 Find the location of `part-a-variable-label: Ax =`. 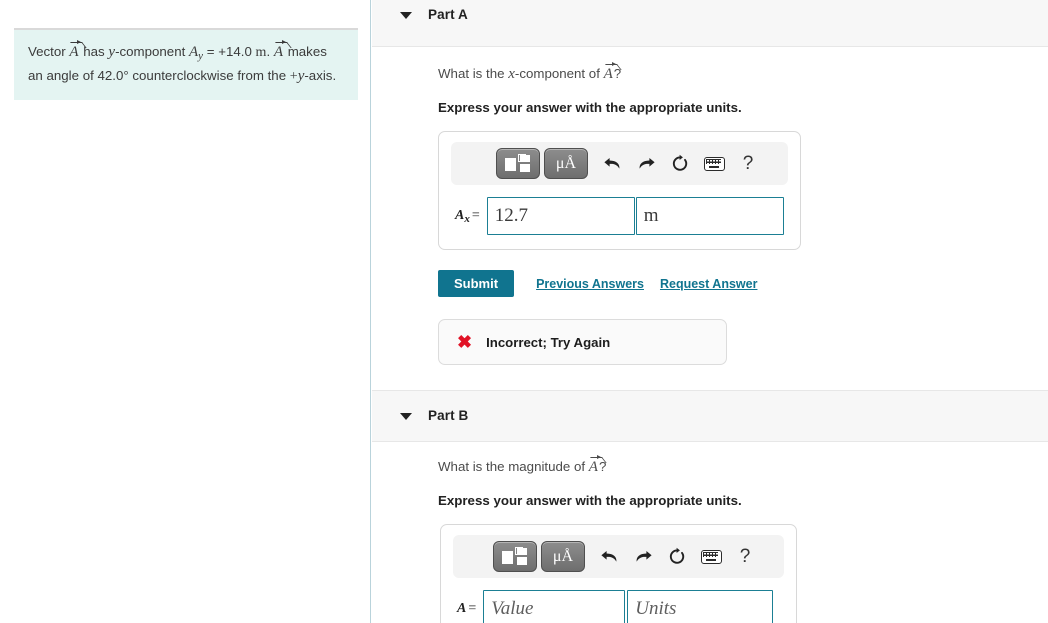

part-a-variable-label: Ax = is located at coordinates (467, 216).